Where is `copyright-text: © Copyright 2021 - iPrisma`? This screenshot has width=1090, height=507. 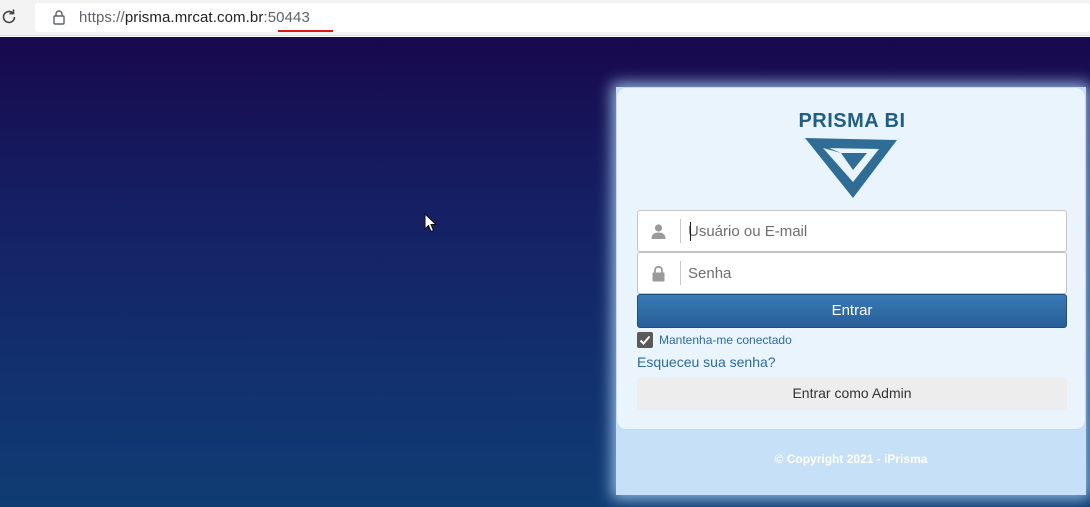 copyright-text: © Copyright 2021 - iPrisma is located at coordinates (851, 459).